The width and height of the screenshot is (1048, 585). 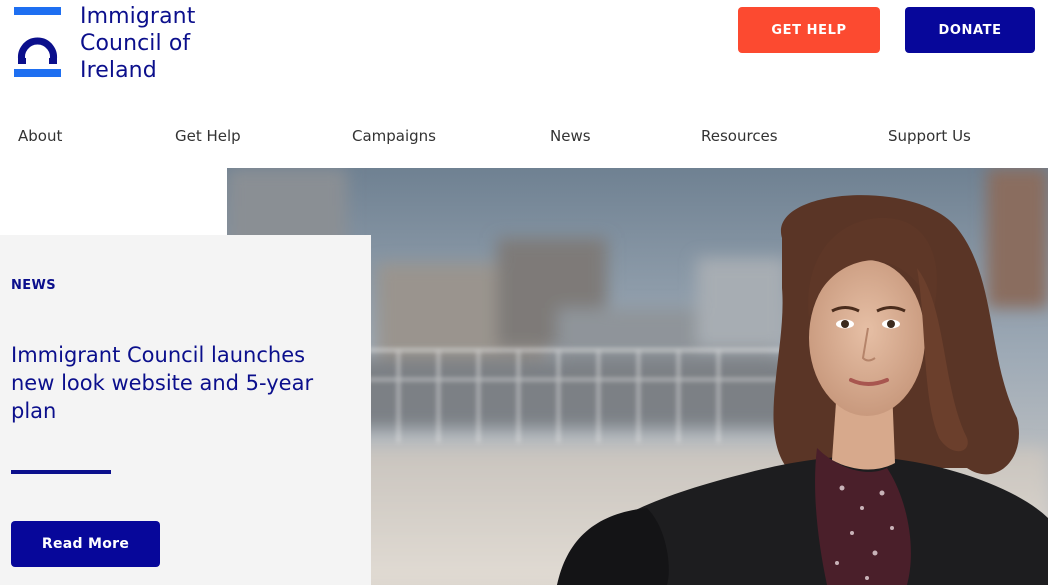 What do you see at coordinates (809, 30) in the screenshot?
I see `get-help-button: GET HELP` at bounding box center [809, 30].